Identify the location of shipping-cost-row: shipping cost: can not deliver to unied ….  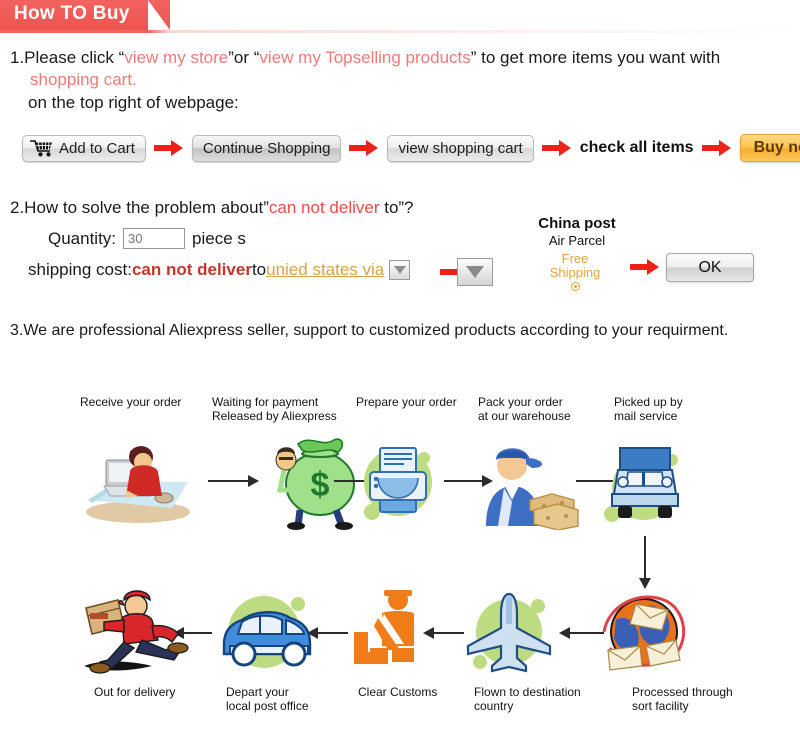
(219, 270).